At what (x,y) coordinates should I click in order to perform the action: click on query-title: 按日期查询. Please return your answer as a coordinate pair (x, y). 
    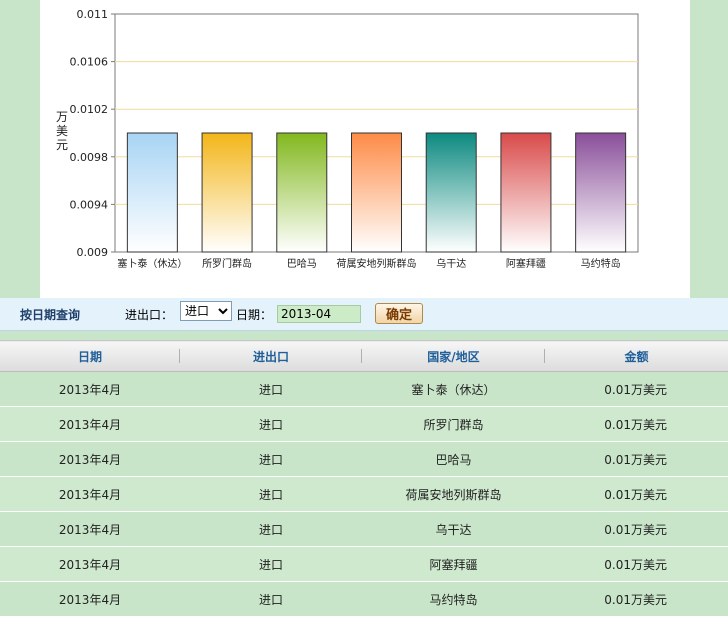
    Looking at the image, I should click on (50, 315).